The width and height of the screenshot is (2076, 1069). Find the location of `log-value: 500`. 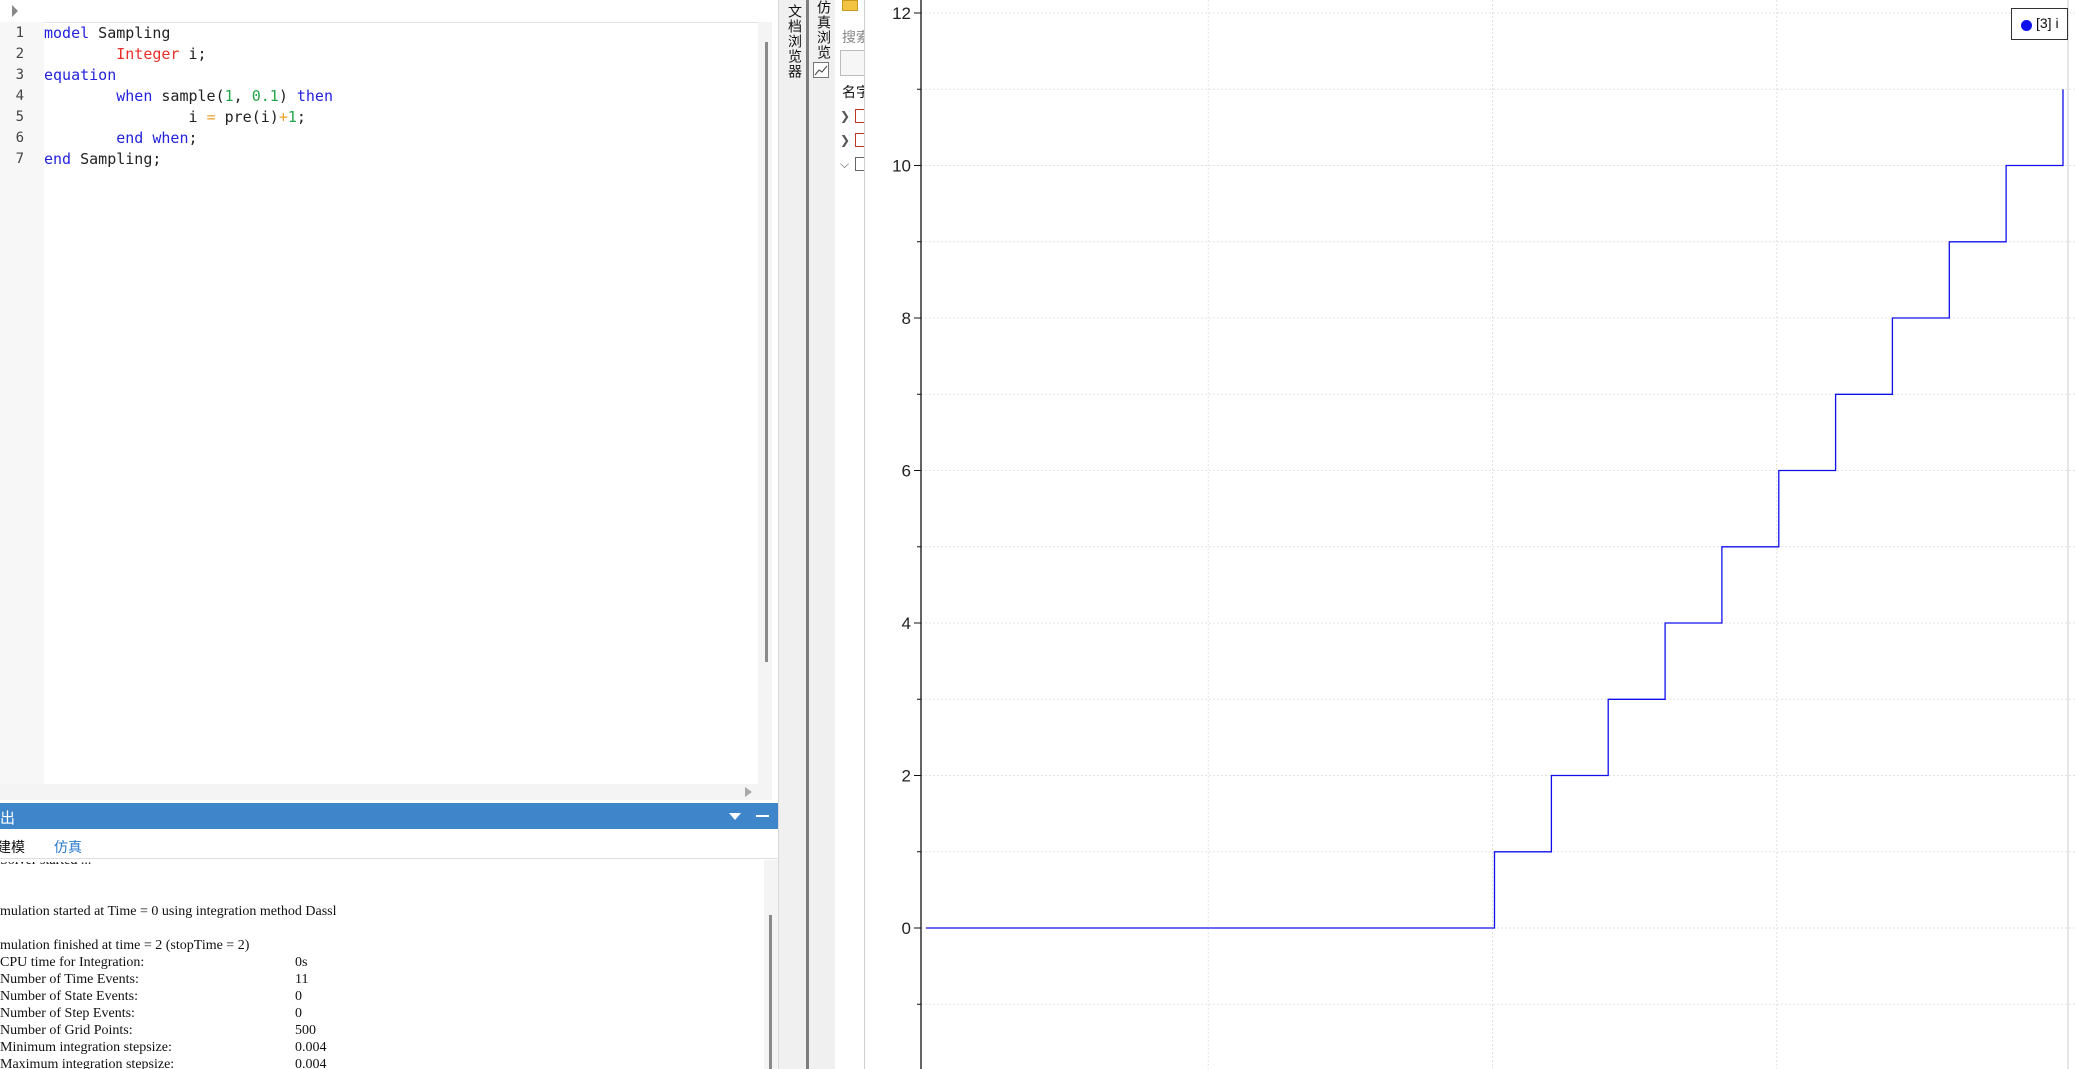

log-value: 500 is located at coordinates (305, 1030).